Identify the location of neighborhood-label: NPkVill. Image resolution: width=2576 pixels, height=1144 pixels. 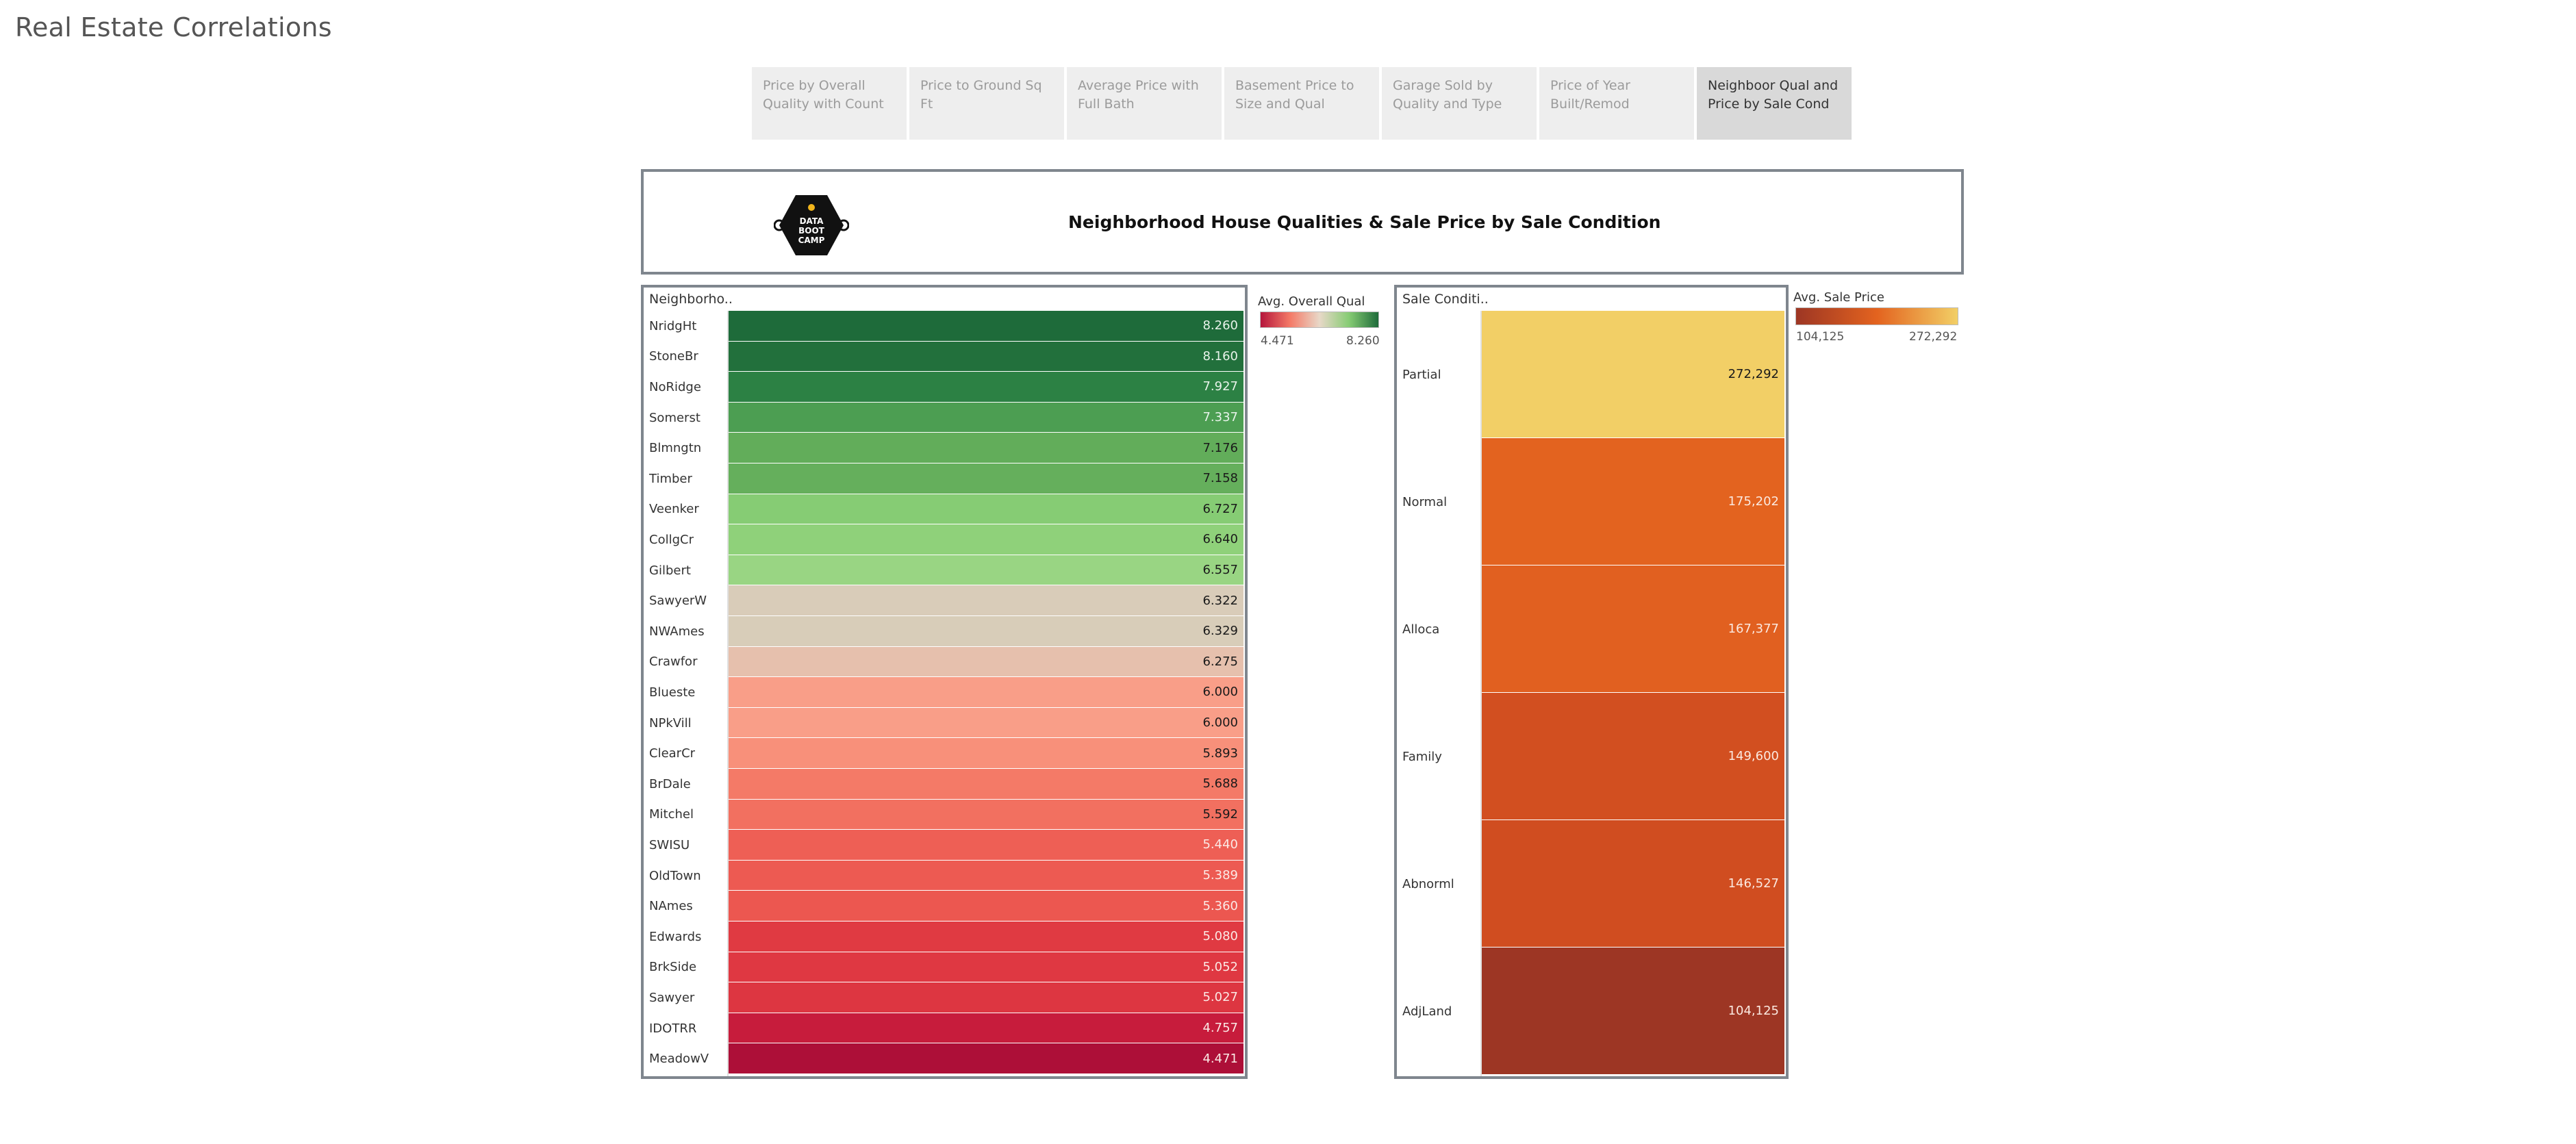
(670, 722).